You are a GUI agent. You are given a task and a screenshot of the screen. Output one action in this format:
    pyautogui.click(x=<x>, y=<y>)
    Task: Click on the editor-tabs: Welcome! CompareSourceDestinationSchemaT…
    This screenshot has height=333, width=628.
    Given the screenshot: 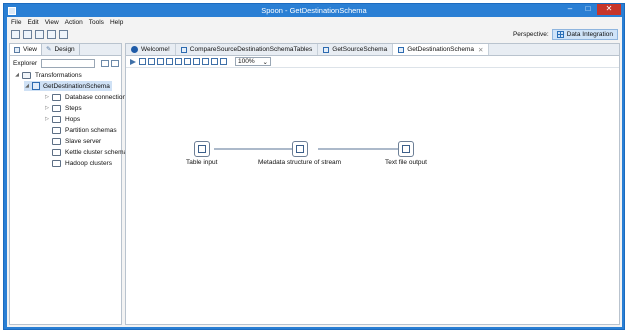 What is the action you would take?
    pyautogui.click(x=372, y=50)
    